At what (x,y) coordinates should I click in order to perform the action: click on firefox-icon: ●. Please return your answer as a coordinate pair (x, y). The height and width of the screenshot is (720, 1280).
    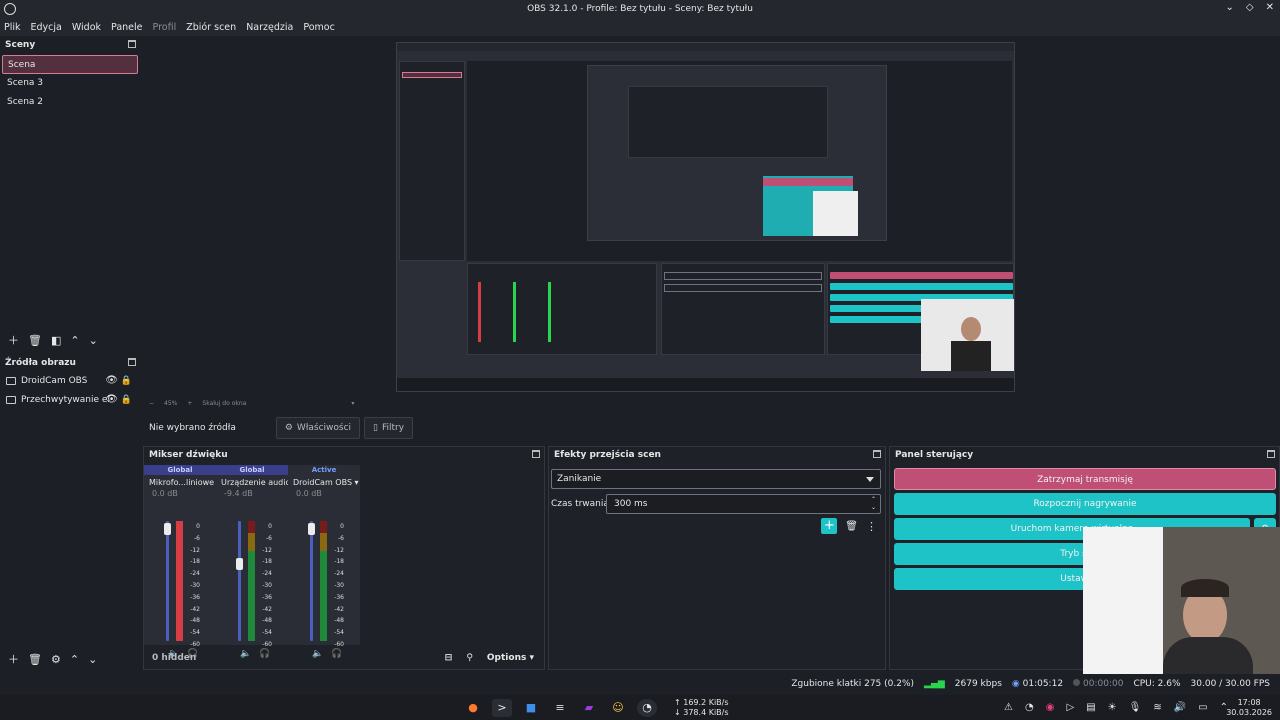
    Looking at the image, I should click on (473, 708).